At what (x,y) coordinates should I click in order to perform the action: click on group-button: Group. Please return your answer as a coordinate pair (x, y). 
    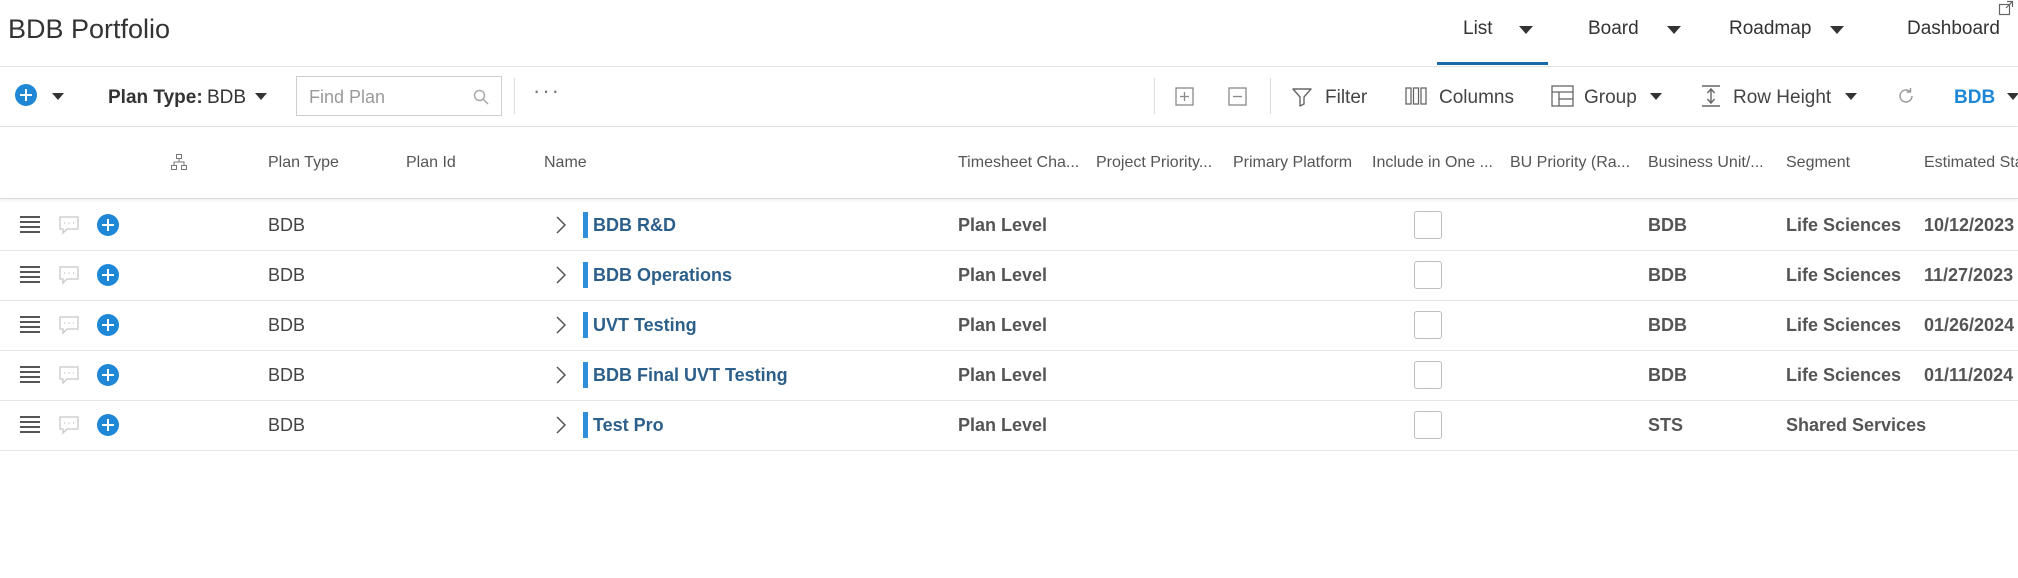
    Looking at the image, I should click on (1610, 98).